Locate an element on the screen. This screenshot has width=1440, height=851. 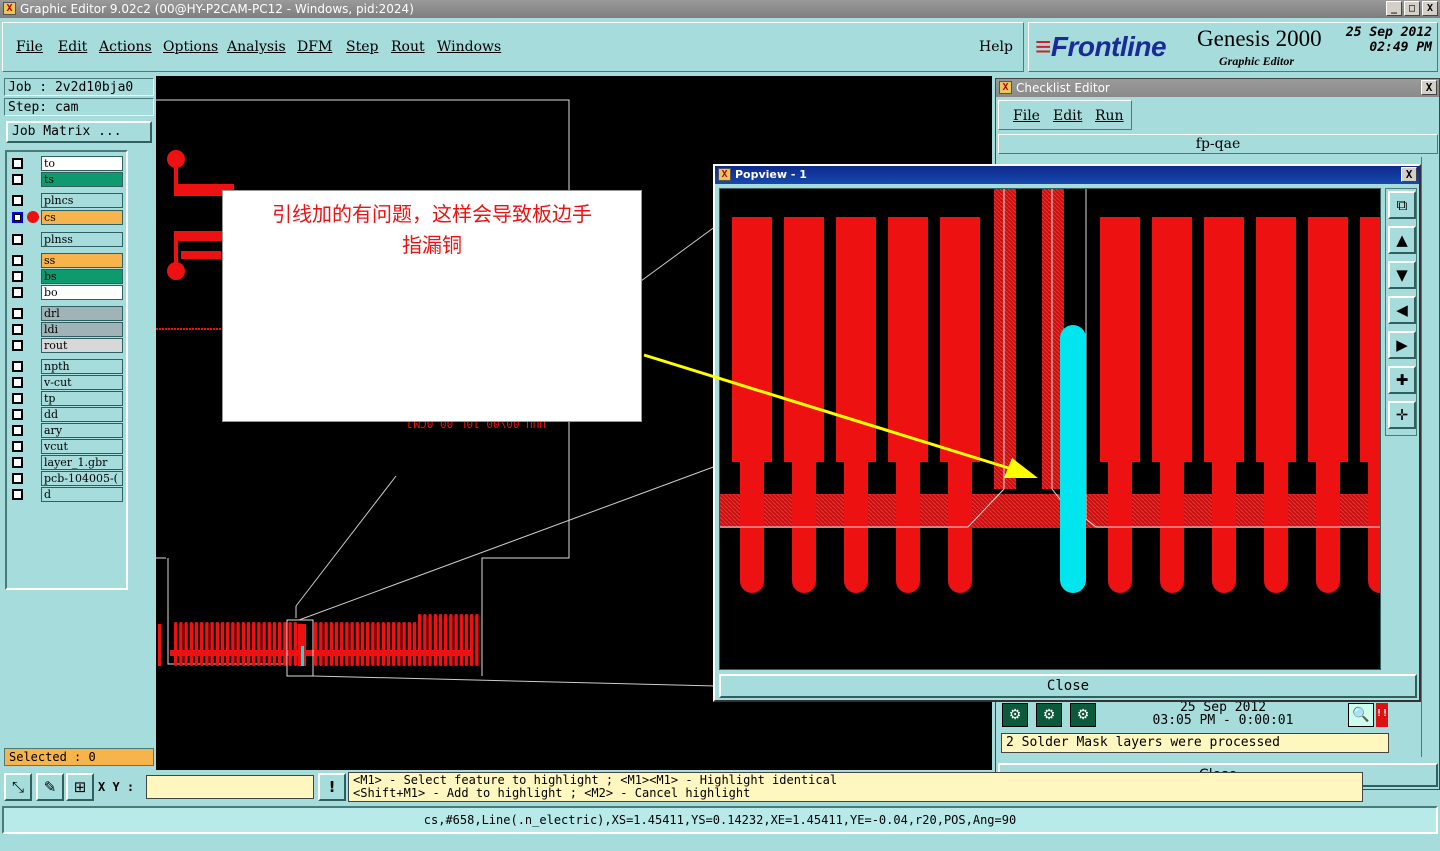
measure-icon: ⤡ is located at coordinates (18, 787).